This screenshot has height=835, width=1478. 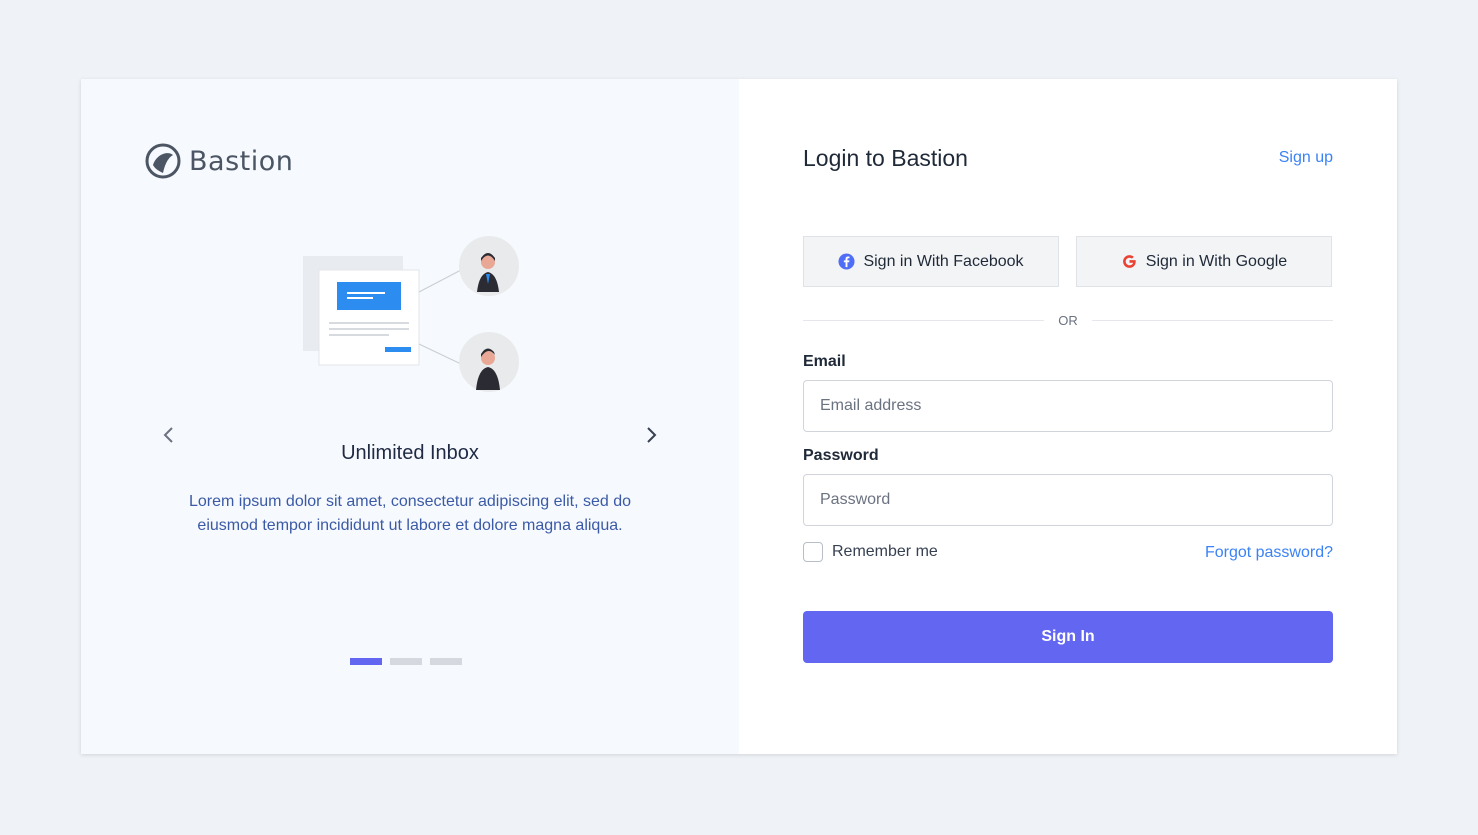 I want to click on page-title: Login to Bastion, so click(x=885, y=158).